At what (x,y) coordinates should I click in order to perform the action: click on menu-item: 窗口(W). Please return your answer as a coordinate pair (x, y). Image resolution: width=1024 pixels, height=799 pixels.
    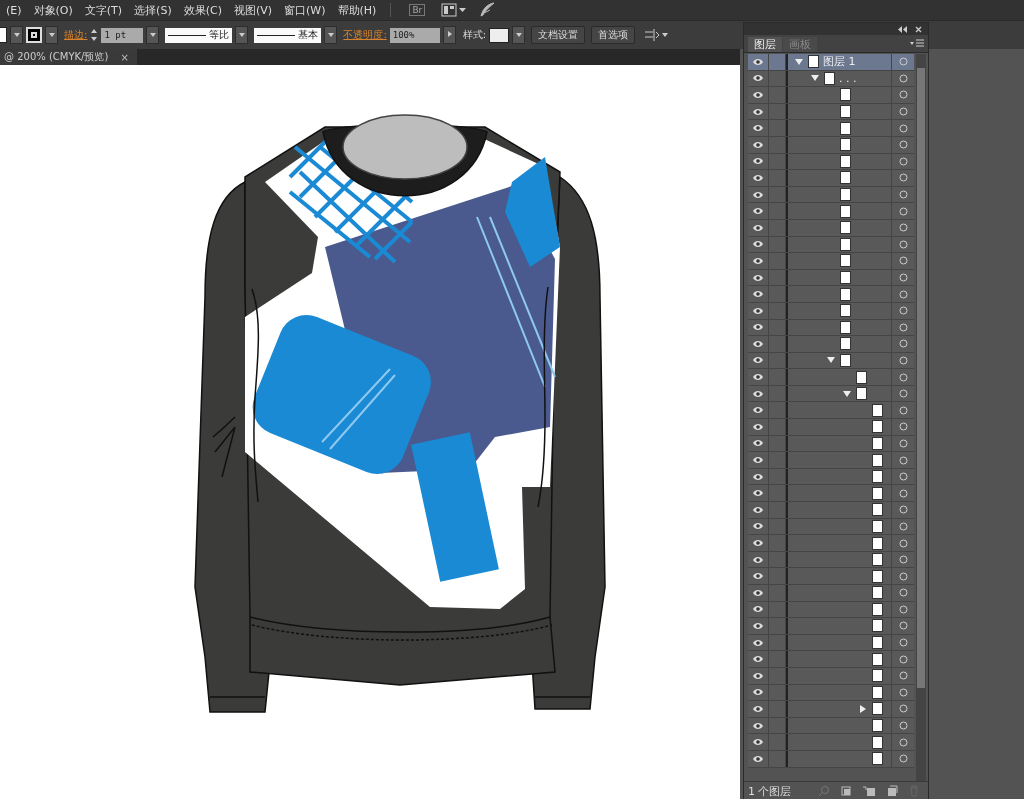
    Looking at the image, I should click on (305, 10).